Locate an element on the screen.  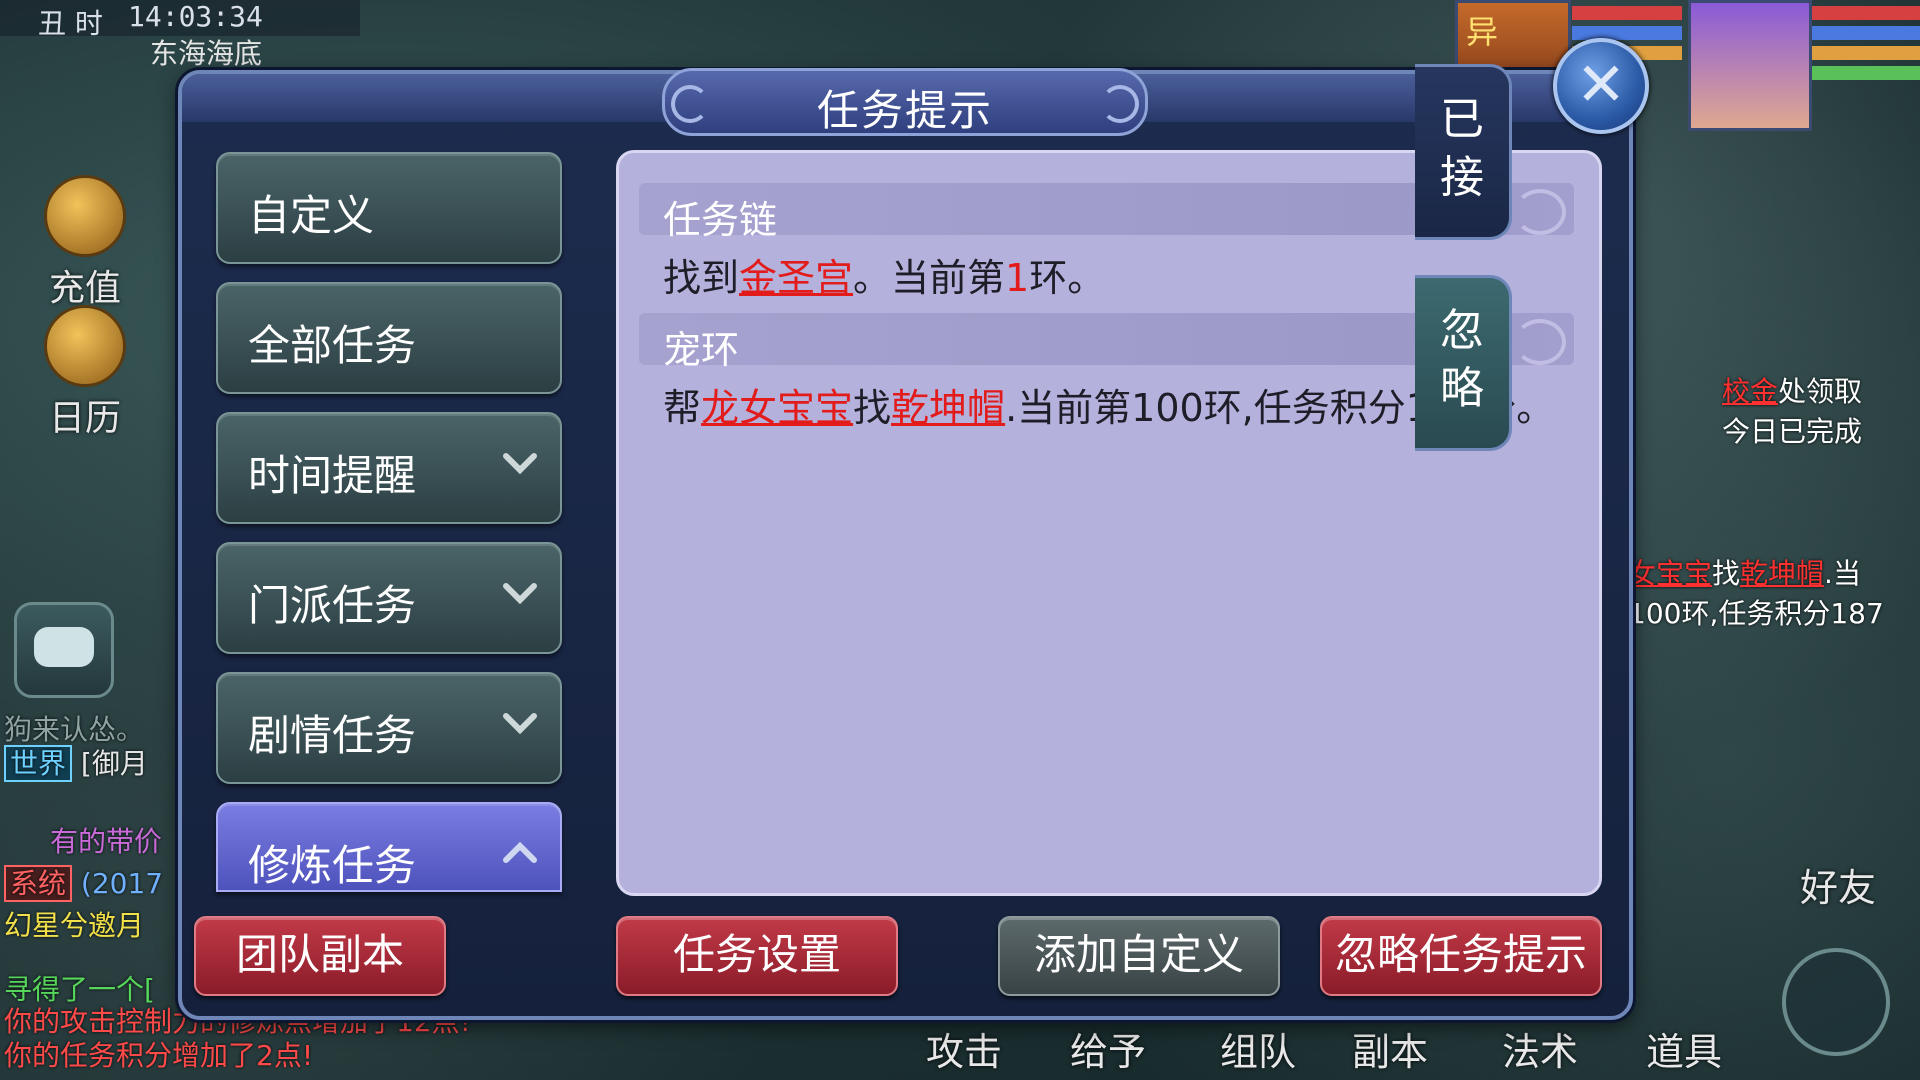
section-title: 任务链 is located at coordinates (720, 220).